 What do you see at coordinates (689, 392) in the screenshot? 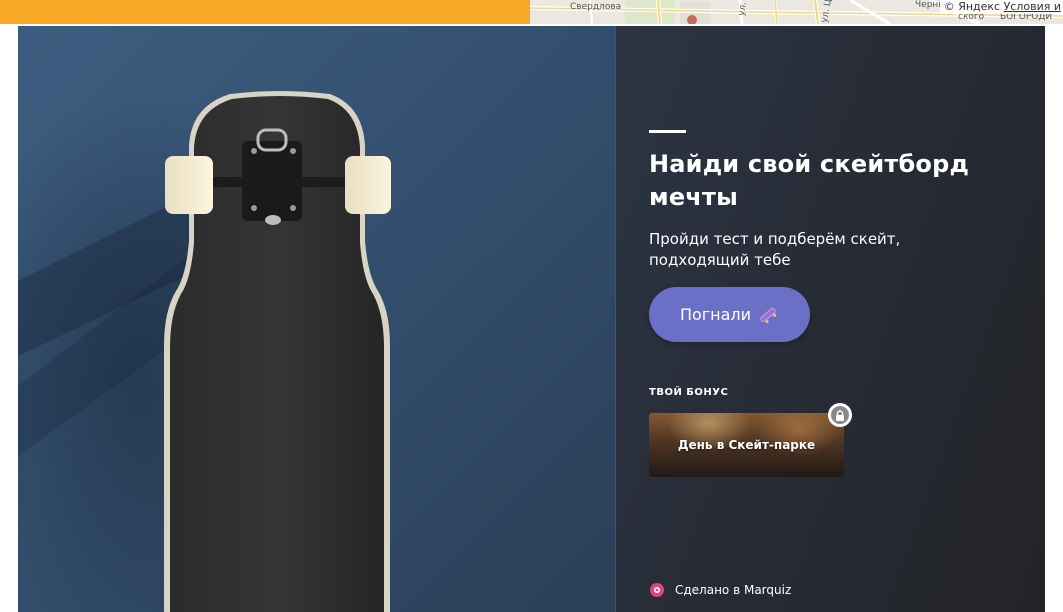
I see `bonus-label: ТВОЙ БОНУС` at bounding box center [689, 392].